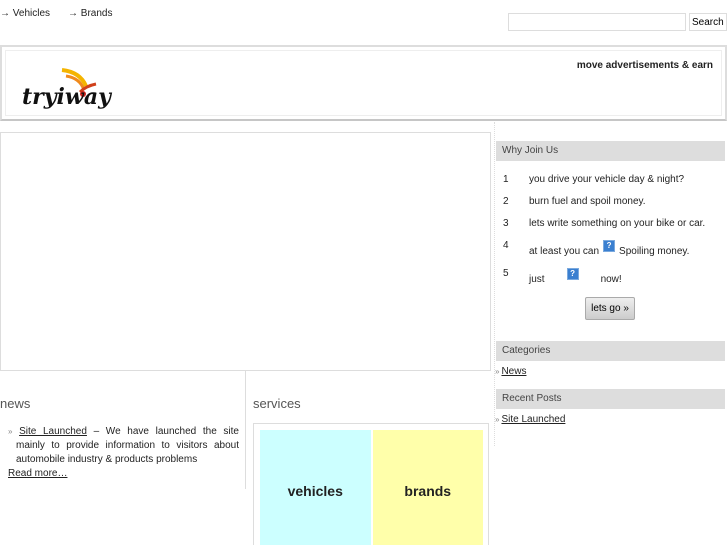 The image size is (727, 545). Describe the element at coordinates (506, 201) in the screenshot. I see `item-number: 2` at that location.